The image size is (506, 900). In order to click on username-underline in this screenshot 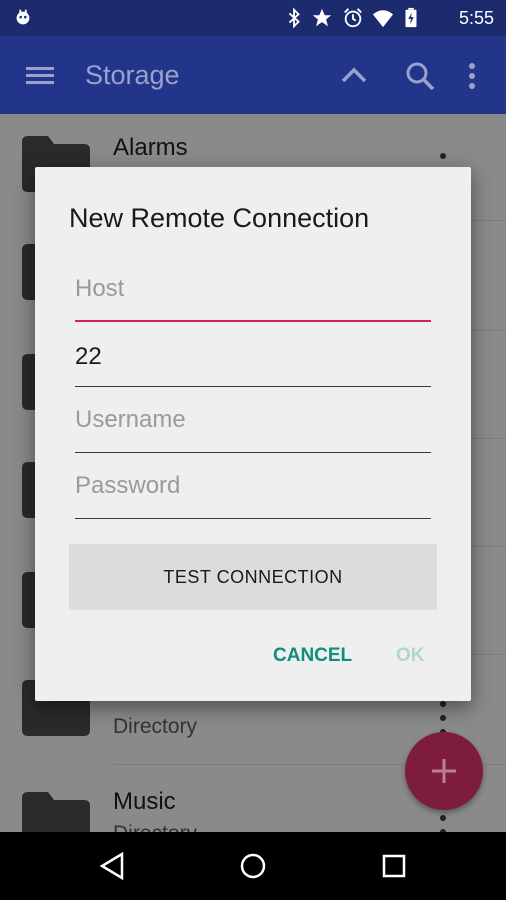, I will do `click(253, 452)`.